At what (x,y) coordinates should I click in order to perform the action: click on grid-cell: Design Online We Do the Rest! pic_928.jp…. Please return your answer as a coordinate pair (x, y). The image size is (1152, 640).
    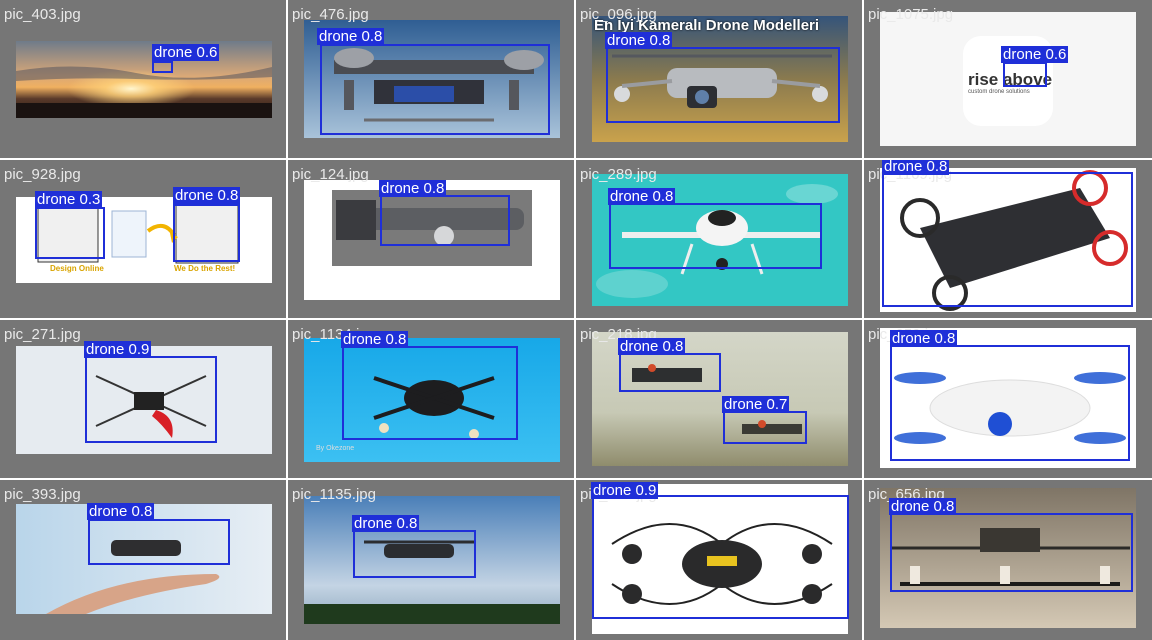
    Looking at the image, I should click on (143, 239).